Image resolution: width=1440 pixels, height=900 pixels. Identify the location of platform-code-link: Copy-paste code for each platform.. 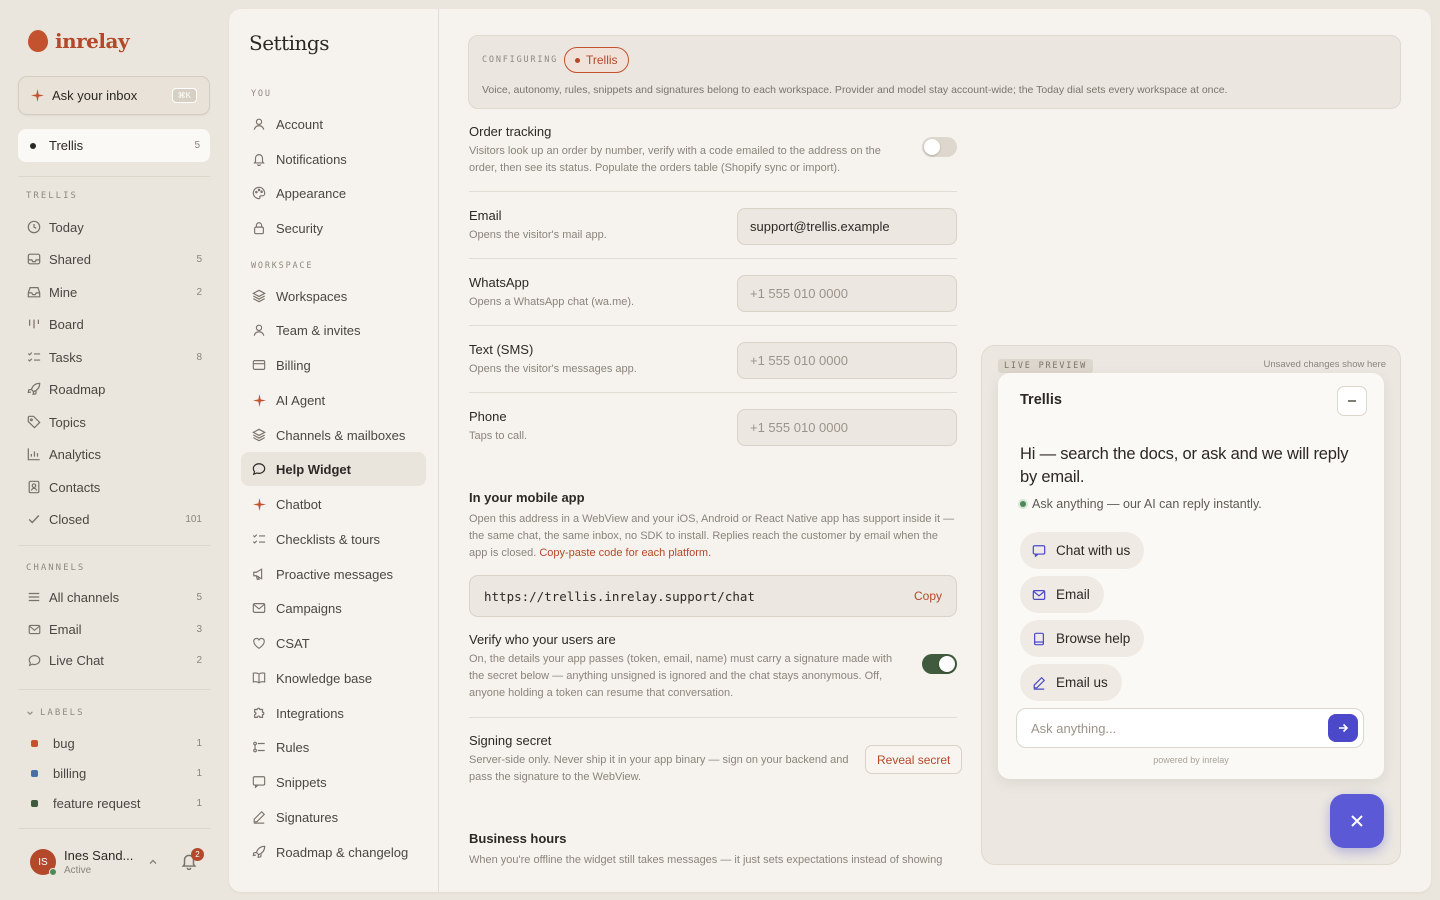
(625, 553).